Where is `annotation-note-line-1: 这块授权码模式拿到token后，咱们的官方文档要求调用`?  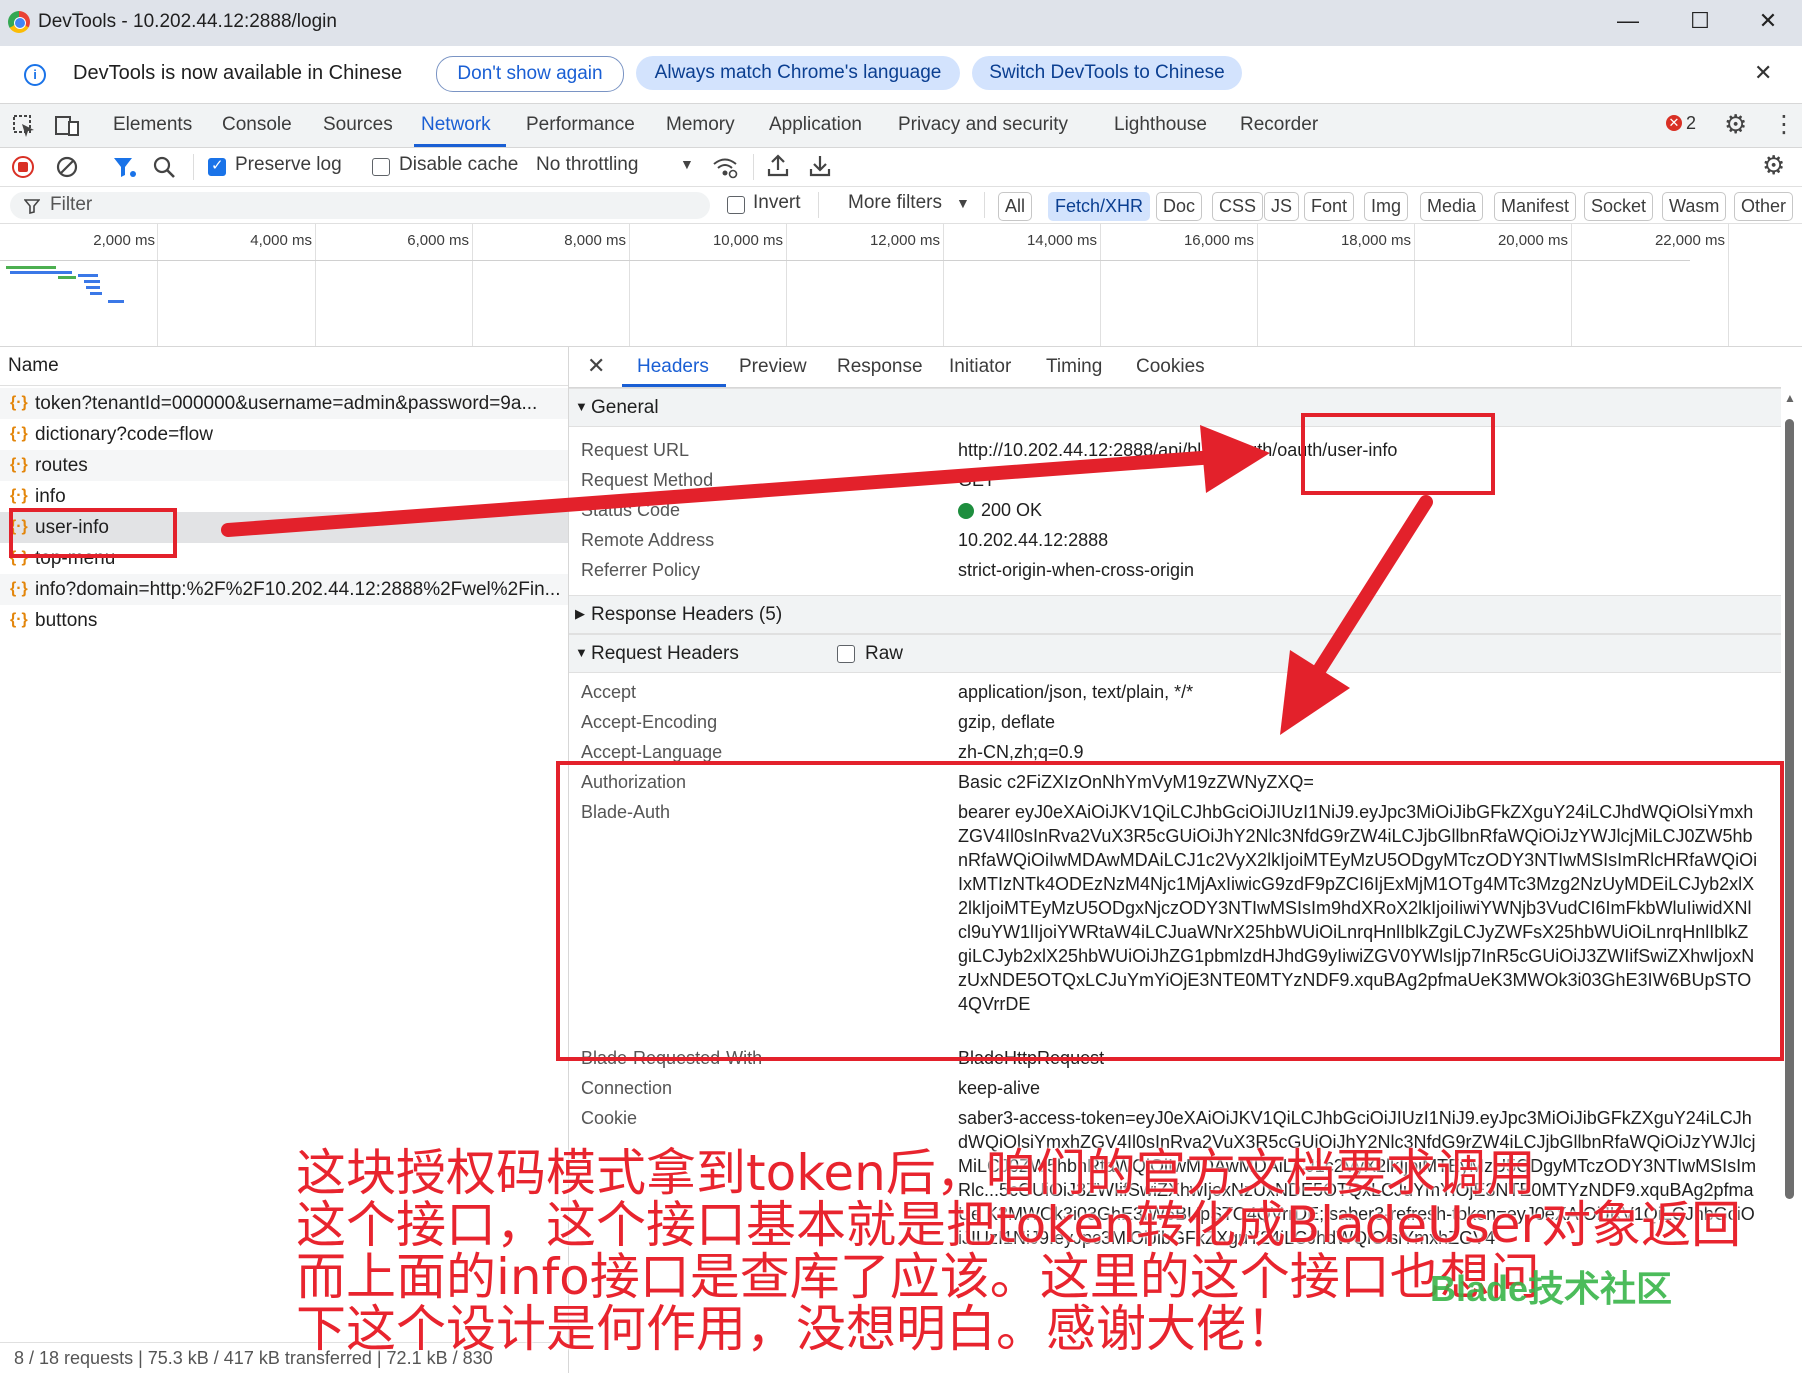 annotation-note-line-1: 这块授权码模式拿到token后，咱们的官方文档要求调用 is located at coordinates (916, 1173).